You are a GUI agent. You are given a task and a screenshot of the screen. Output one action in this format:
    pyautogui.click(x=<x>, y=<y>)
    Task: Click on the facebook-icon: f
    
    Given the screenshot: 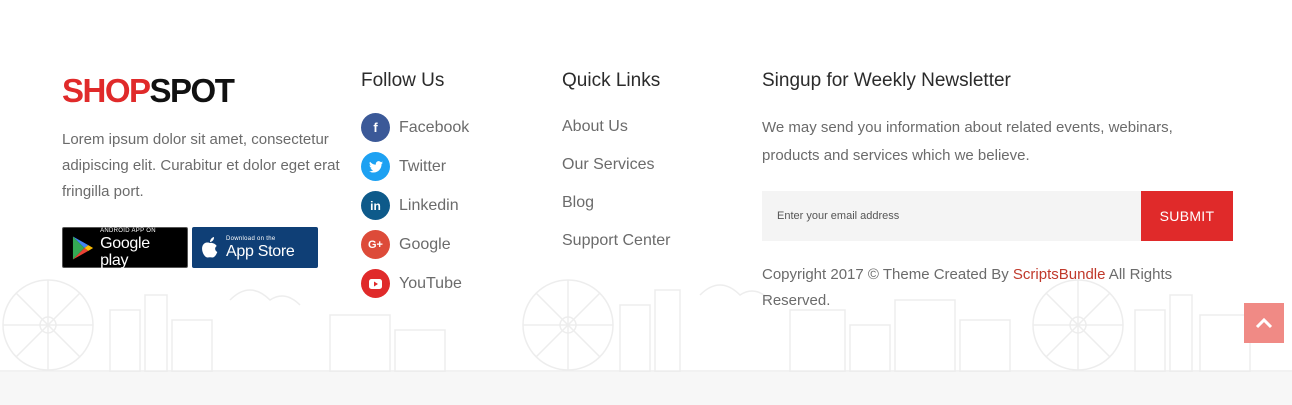 What is the action you would take?
    pyautogui.click(x=375, y=127)
    